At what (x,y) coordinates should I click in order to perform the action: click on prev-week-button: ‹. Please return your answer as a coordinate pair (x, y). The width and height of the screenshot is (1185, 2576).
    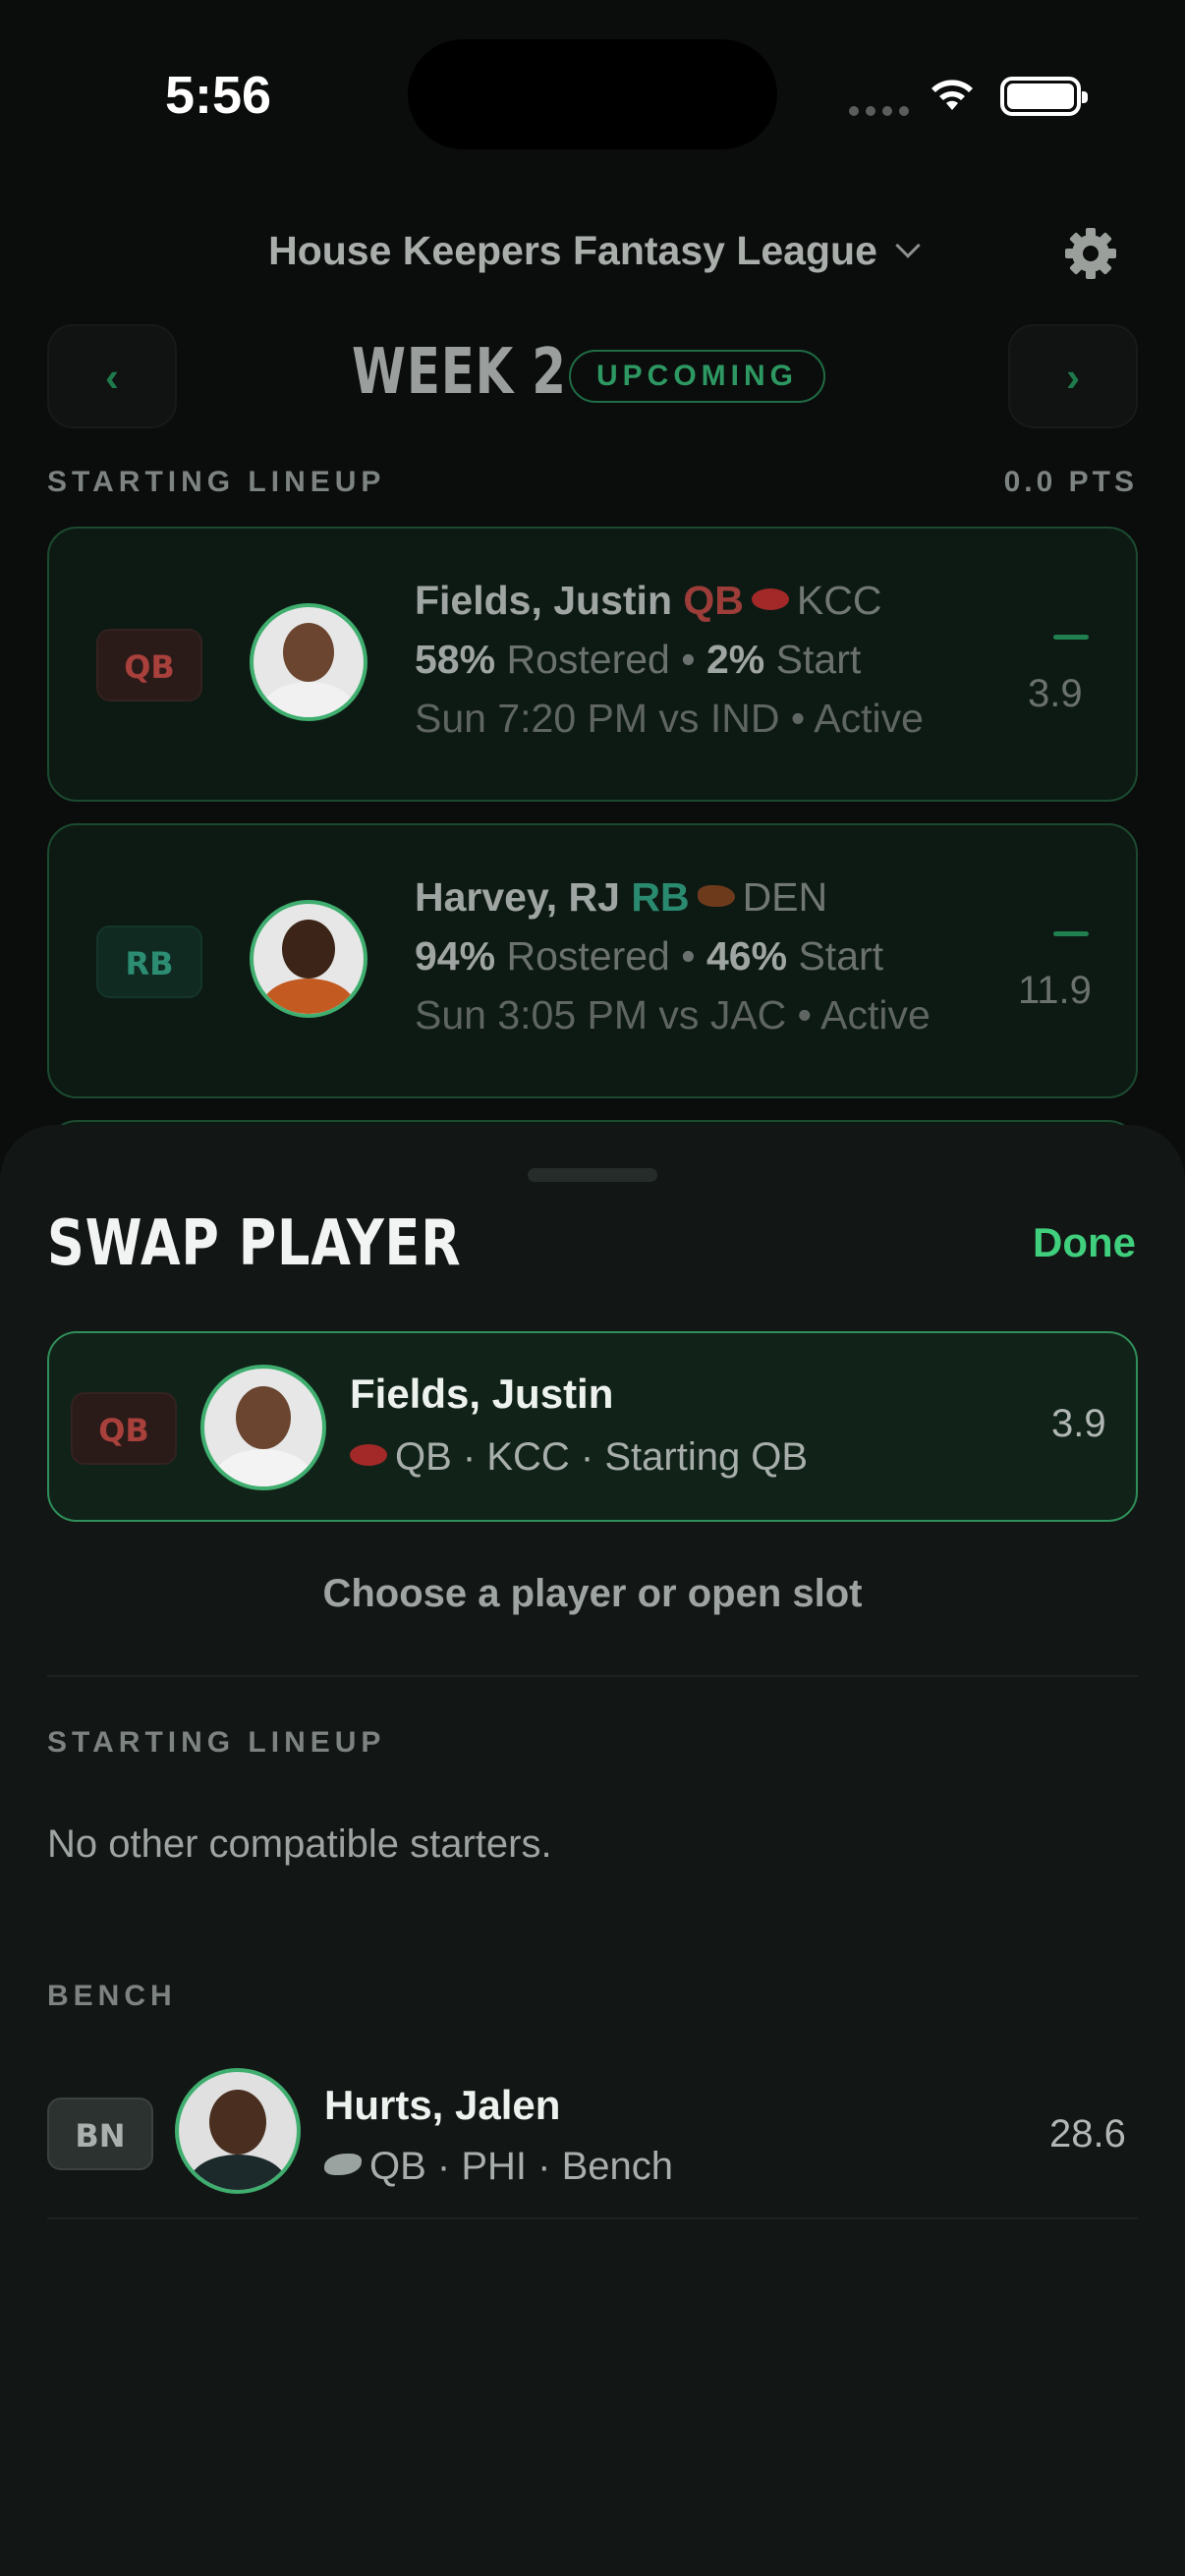
    Looking at the image, I should click on (112, 376).